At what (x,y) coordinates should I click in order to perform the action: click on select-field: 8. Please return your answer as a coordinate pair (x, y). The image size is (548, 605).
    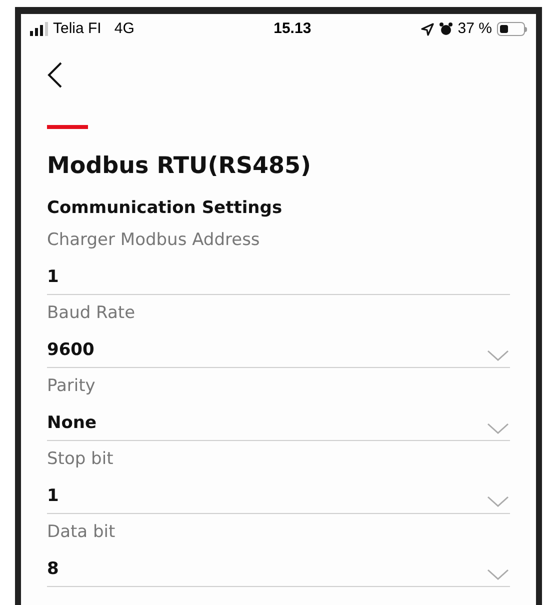
    Looking at the image, I should click on (278, 567).